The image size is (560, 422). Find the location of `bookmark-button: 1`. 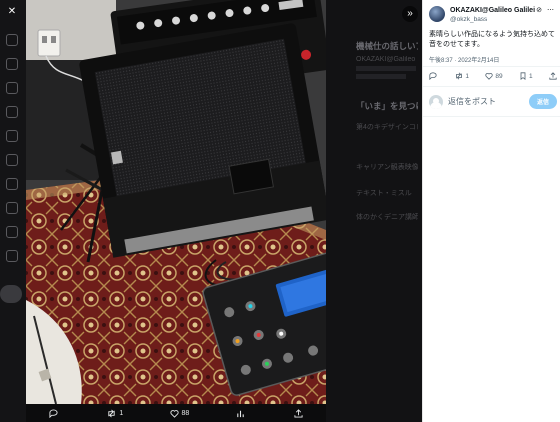

bookmark-button: 1 is located at coordinates (526, 76).